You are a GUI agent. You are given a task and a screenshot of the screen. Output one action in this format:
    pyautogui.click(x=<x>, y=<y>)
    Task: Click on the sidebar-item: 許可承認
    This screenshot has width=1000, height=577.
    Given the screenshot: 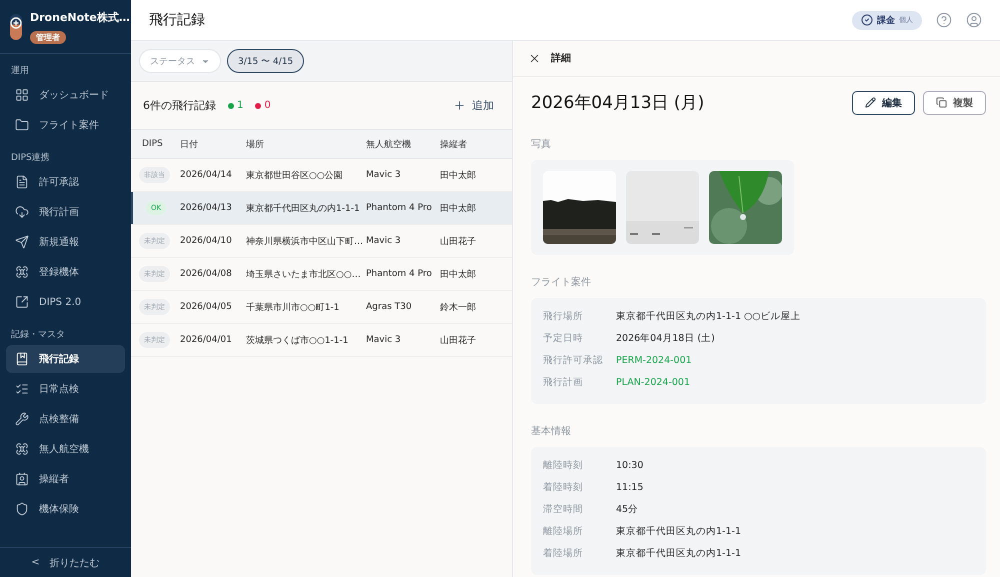 What is the action you would take?
    pyautogui.click(x=65, y=182)
    